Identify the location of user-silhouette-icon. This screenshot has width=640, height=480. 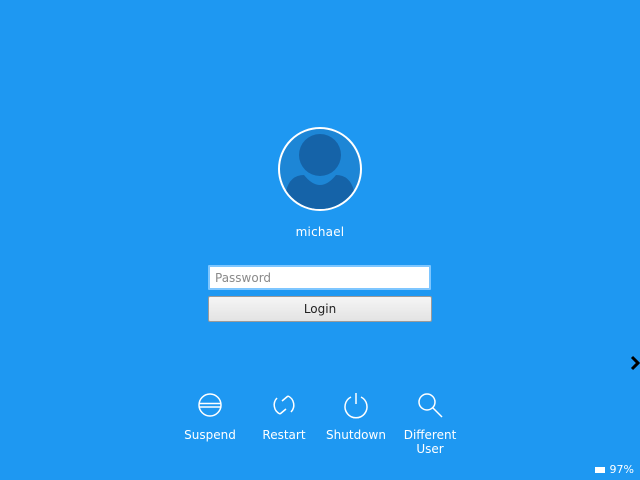
(320, 171).